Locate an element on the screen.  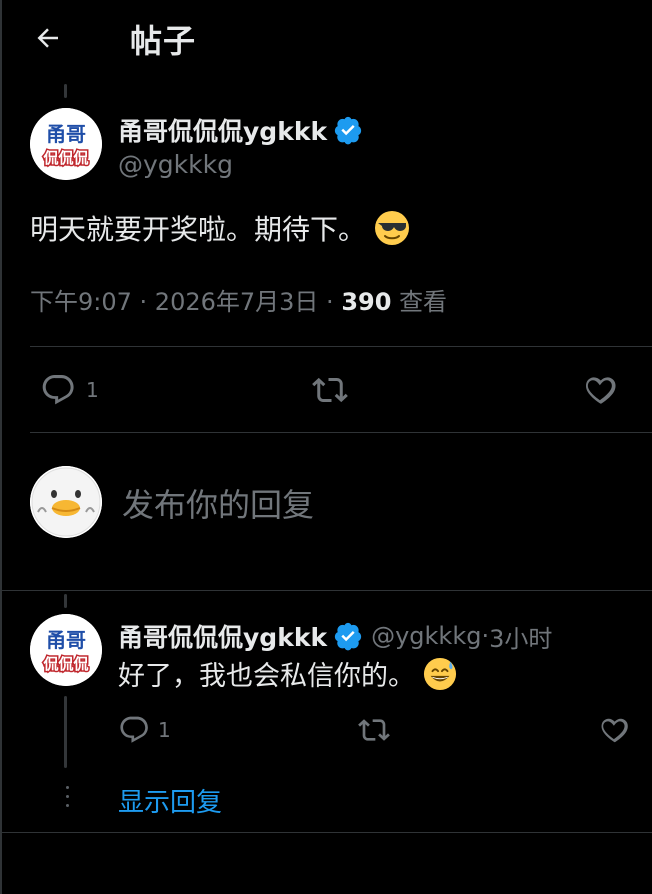
page-title: 帖子 is located at coordinates (163, 41).